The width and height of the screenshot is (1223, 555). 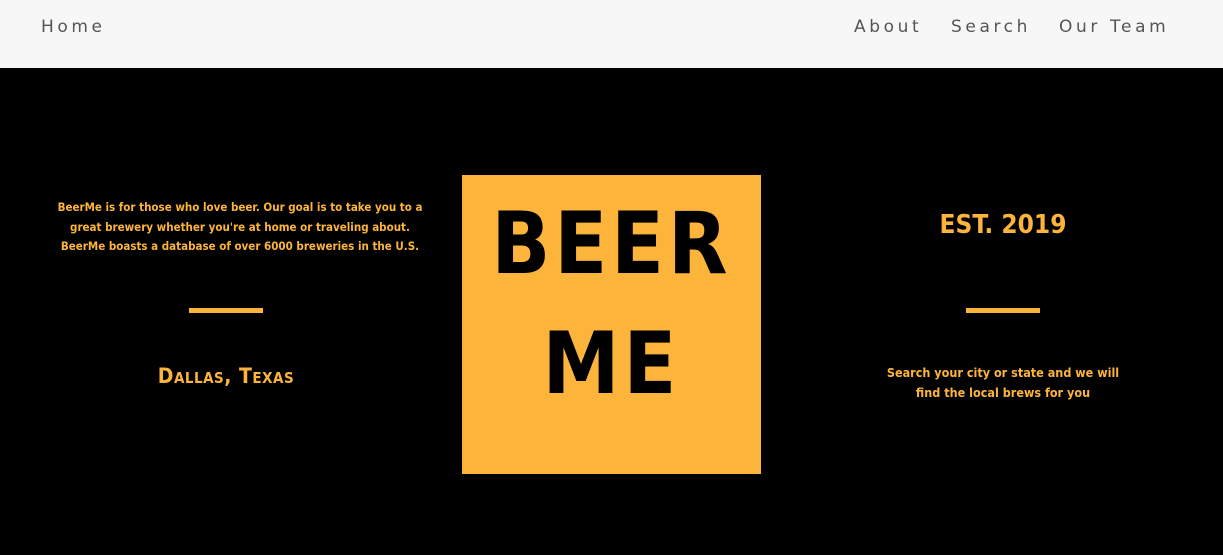 I want to click on nav-our-team-link: Our Team, so click(x=1114, y=27).